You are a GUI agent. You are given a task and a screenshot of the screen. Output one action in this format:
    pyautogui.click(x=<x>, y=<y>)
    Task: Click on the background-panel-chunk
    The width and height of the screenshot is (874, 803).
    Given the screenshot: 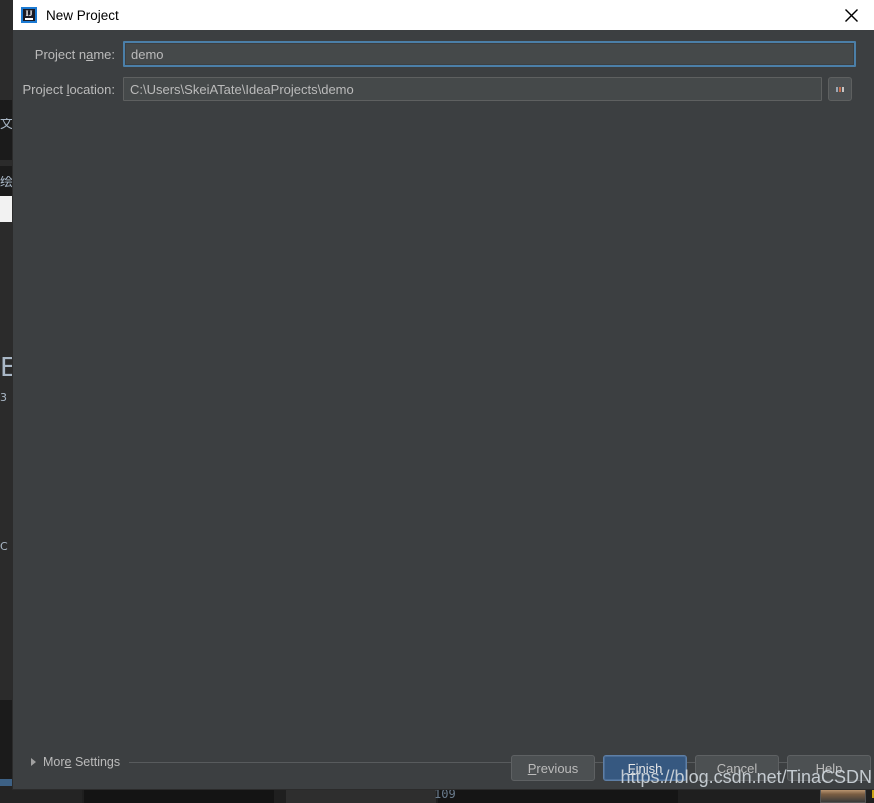 What is the action you would take?
    pyautogui.click(x=7, y=743)
    